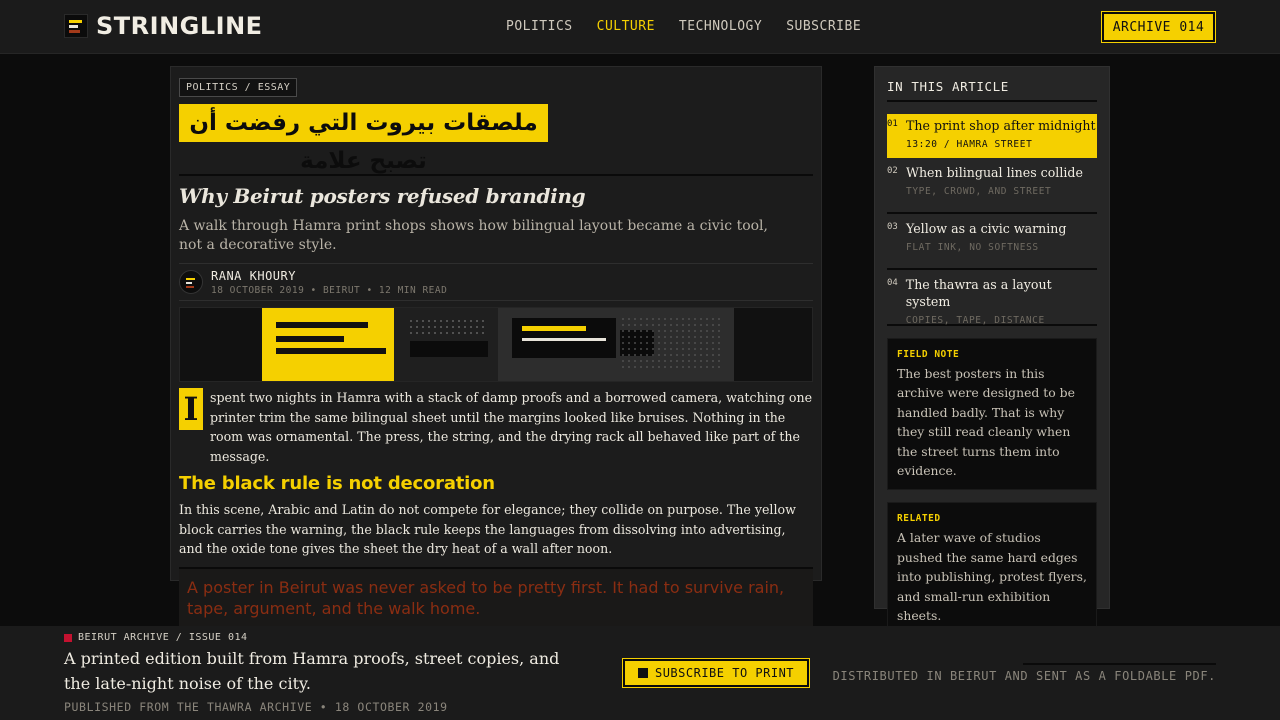  What do you see at coordinates (539, 26) in the screenshot?
I see `nav-politics: POLITICS` at bounding box center [539, 26].